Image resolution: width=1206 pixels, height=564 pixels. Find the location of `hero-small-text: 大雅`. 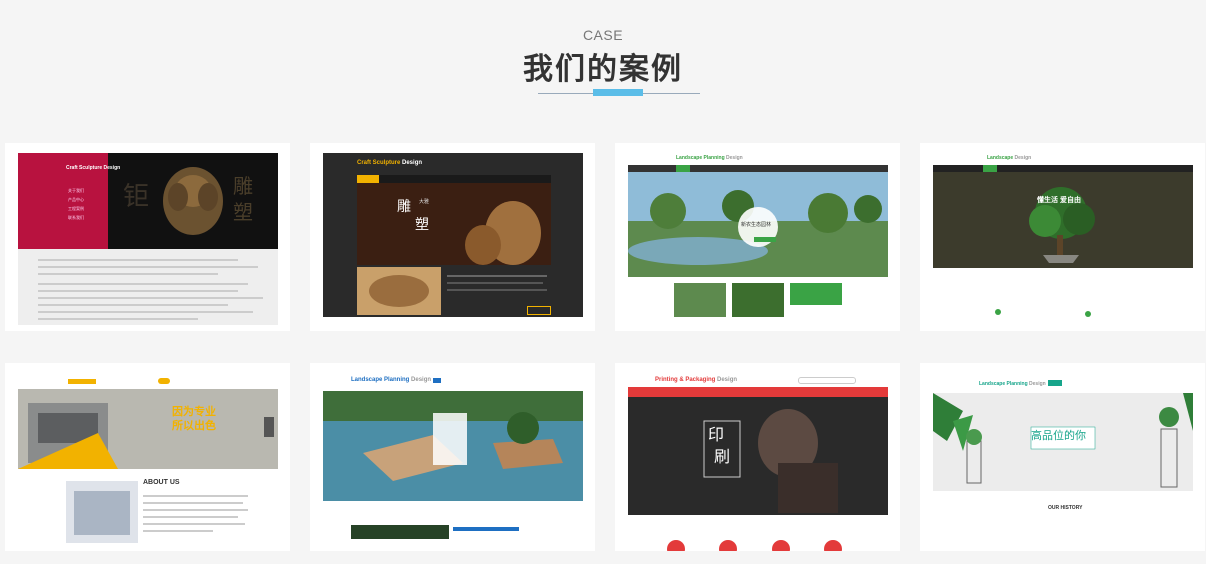

hero-small-text: 大雅 is located at coordinates (424, 202).